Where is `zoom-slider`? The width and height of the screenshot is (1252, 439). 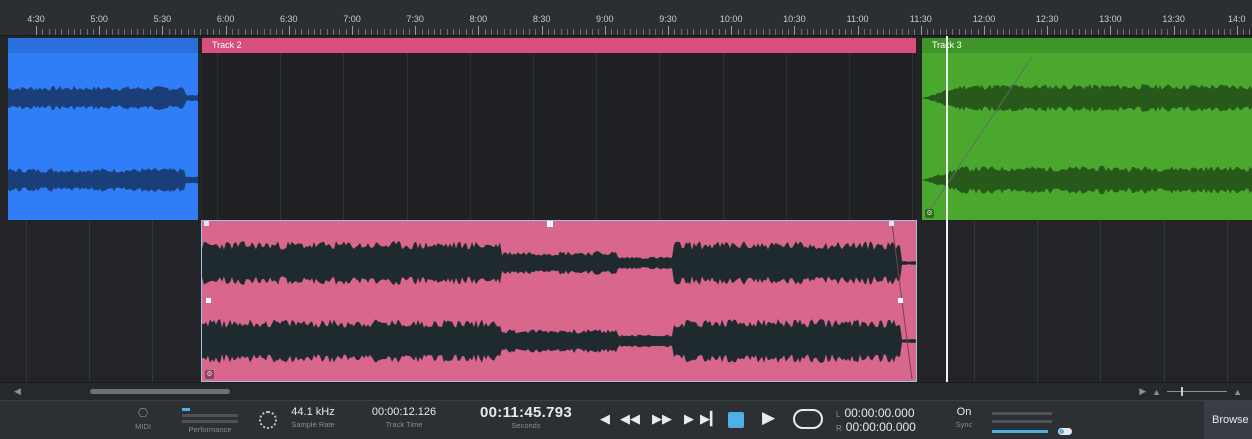
zoom-slider is located at coordinates (1197, 391).